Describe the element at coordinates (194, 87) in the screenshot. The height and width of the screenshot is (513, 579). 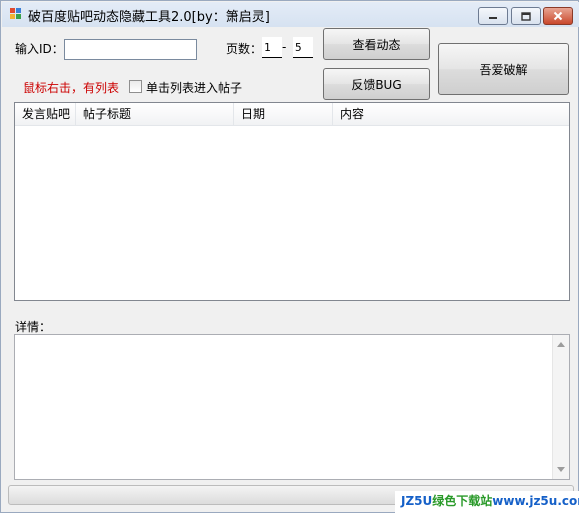
I see `checkbox-label: 单击列表进入帖子` at that location.